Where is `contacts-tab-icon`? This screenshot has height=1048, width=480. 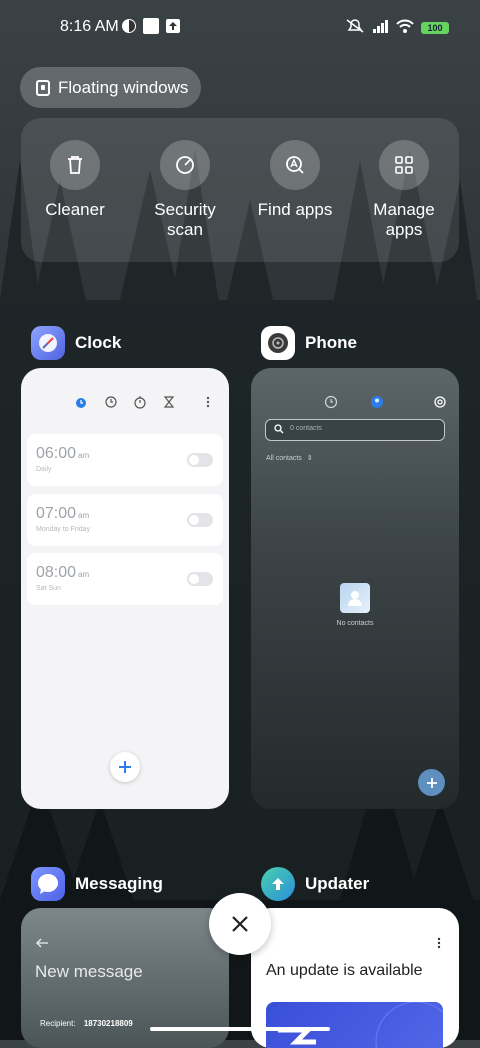
contacts-tab-icon is located at coordinates (377, 402).